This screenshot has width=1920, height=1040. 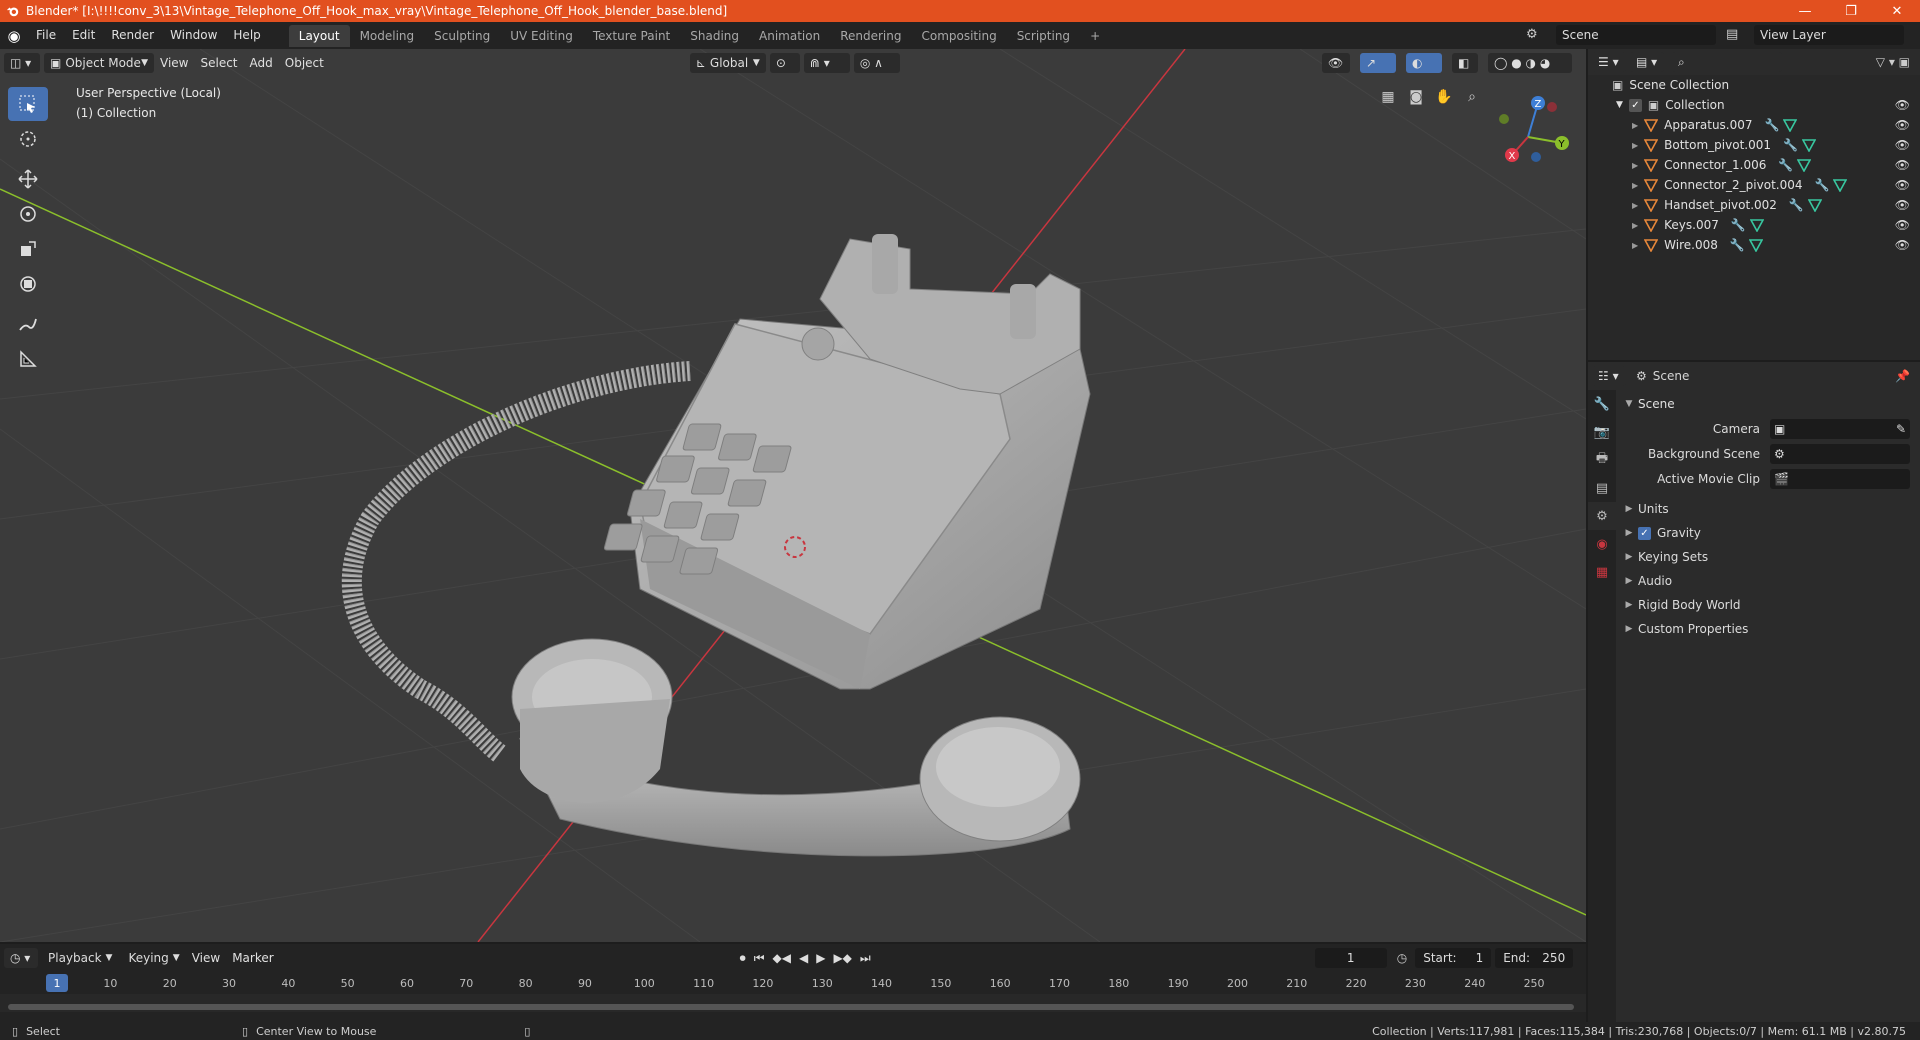 I want to click on display-mode-dropdown: ▤ ▾, so click(x=1647, y=62).